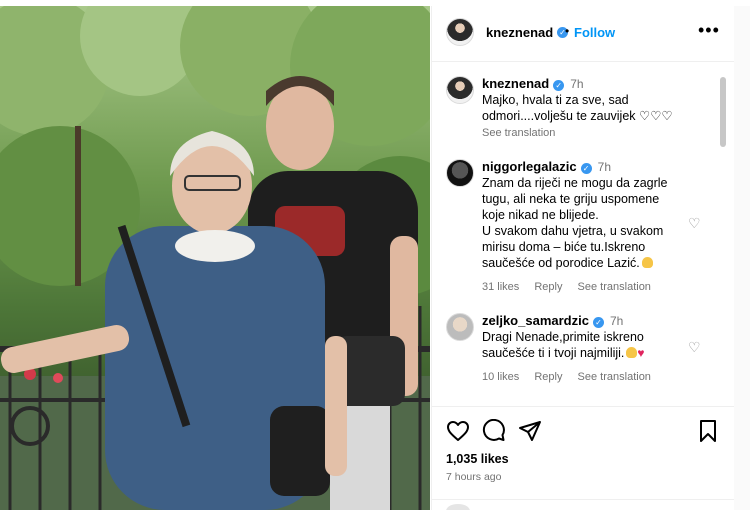 The image size is (750, 510). What do you see at coordinates (583, 504) in the screenshot?
I see `add-comment-area` at bounding box center [583, 504].